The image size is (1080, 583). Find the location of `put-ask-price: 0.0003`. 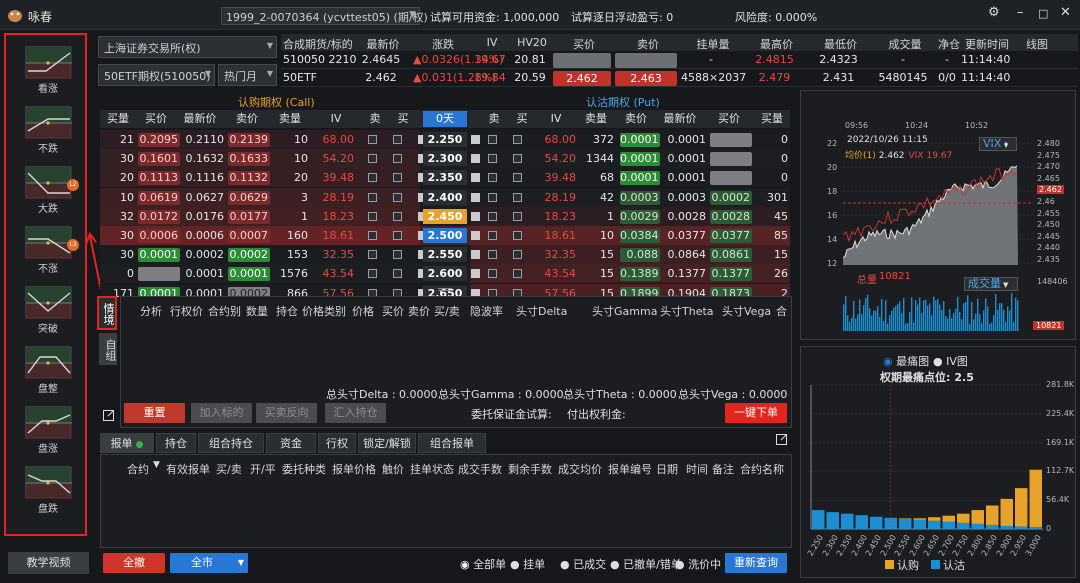

put-ask-price: 0.0003 is located at coordinates (640, 197).